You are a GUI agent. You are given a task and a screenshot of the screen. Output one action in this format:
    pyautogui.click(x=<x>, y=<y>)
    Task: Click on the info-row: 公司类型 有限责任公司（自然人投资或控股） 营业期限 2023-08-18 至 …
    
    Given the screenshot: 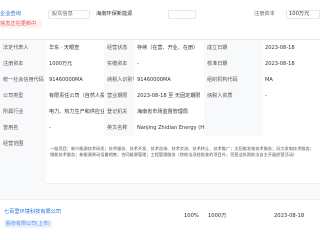 What is the action you would take?
    pyautogui.click(x=160, y=96)
    